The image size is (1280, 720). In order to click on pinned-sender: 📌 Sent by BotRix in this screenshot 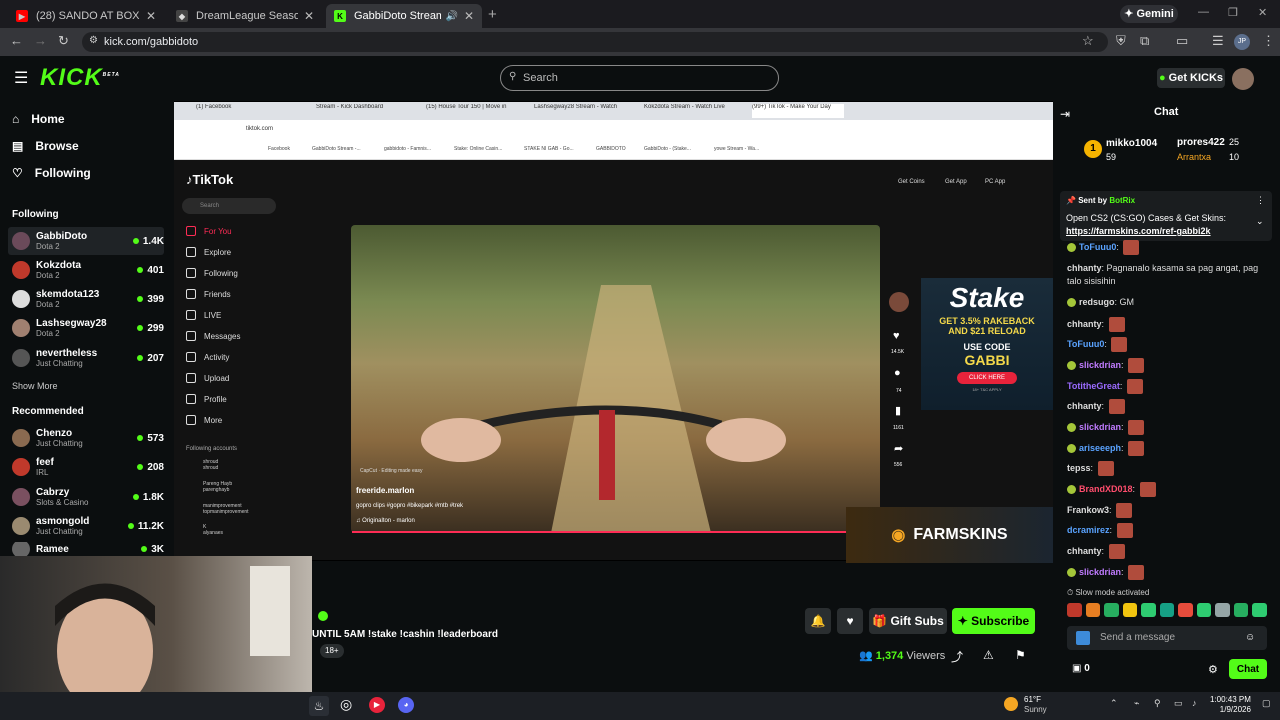, I will do `click(1101, 200)`.